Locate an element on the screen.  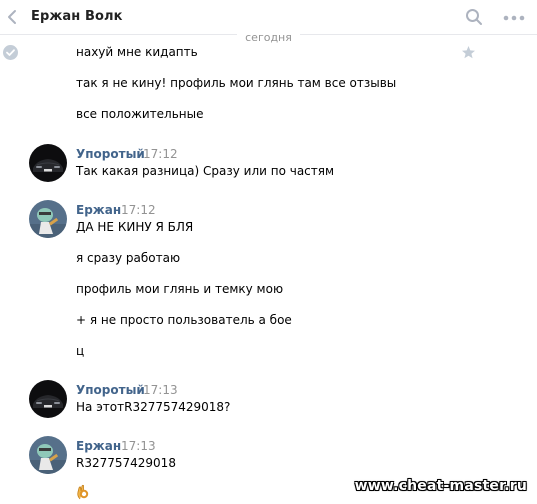
message-text: нахуй мне кидапть is located at coordinates (137, 52).